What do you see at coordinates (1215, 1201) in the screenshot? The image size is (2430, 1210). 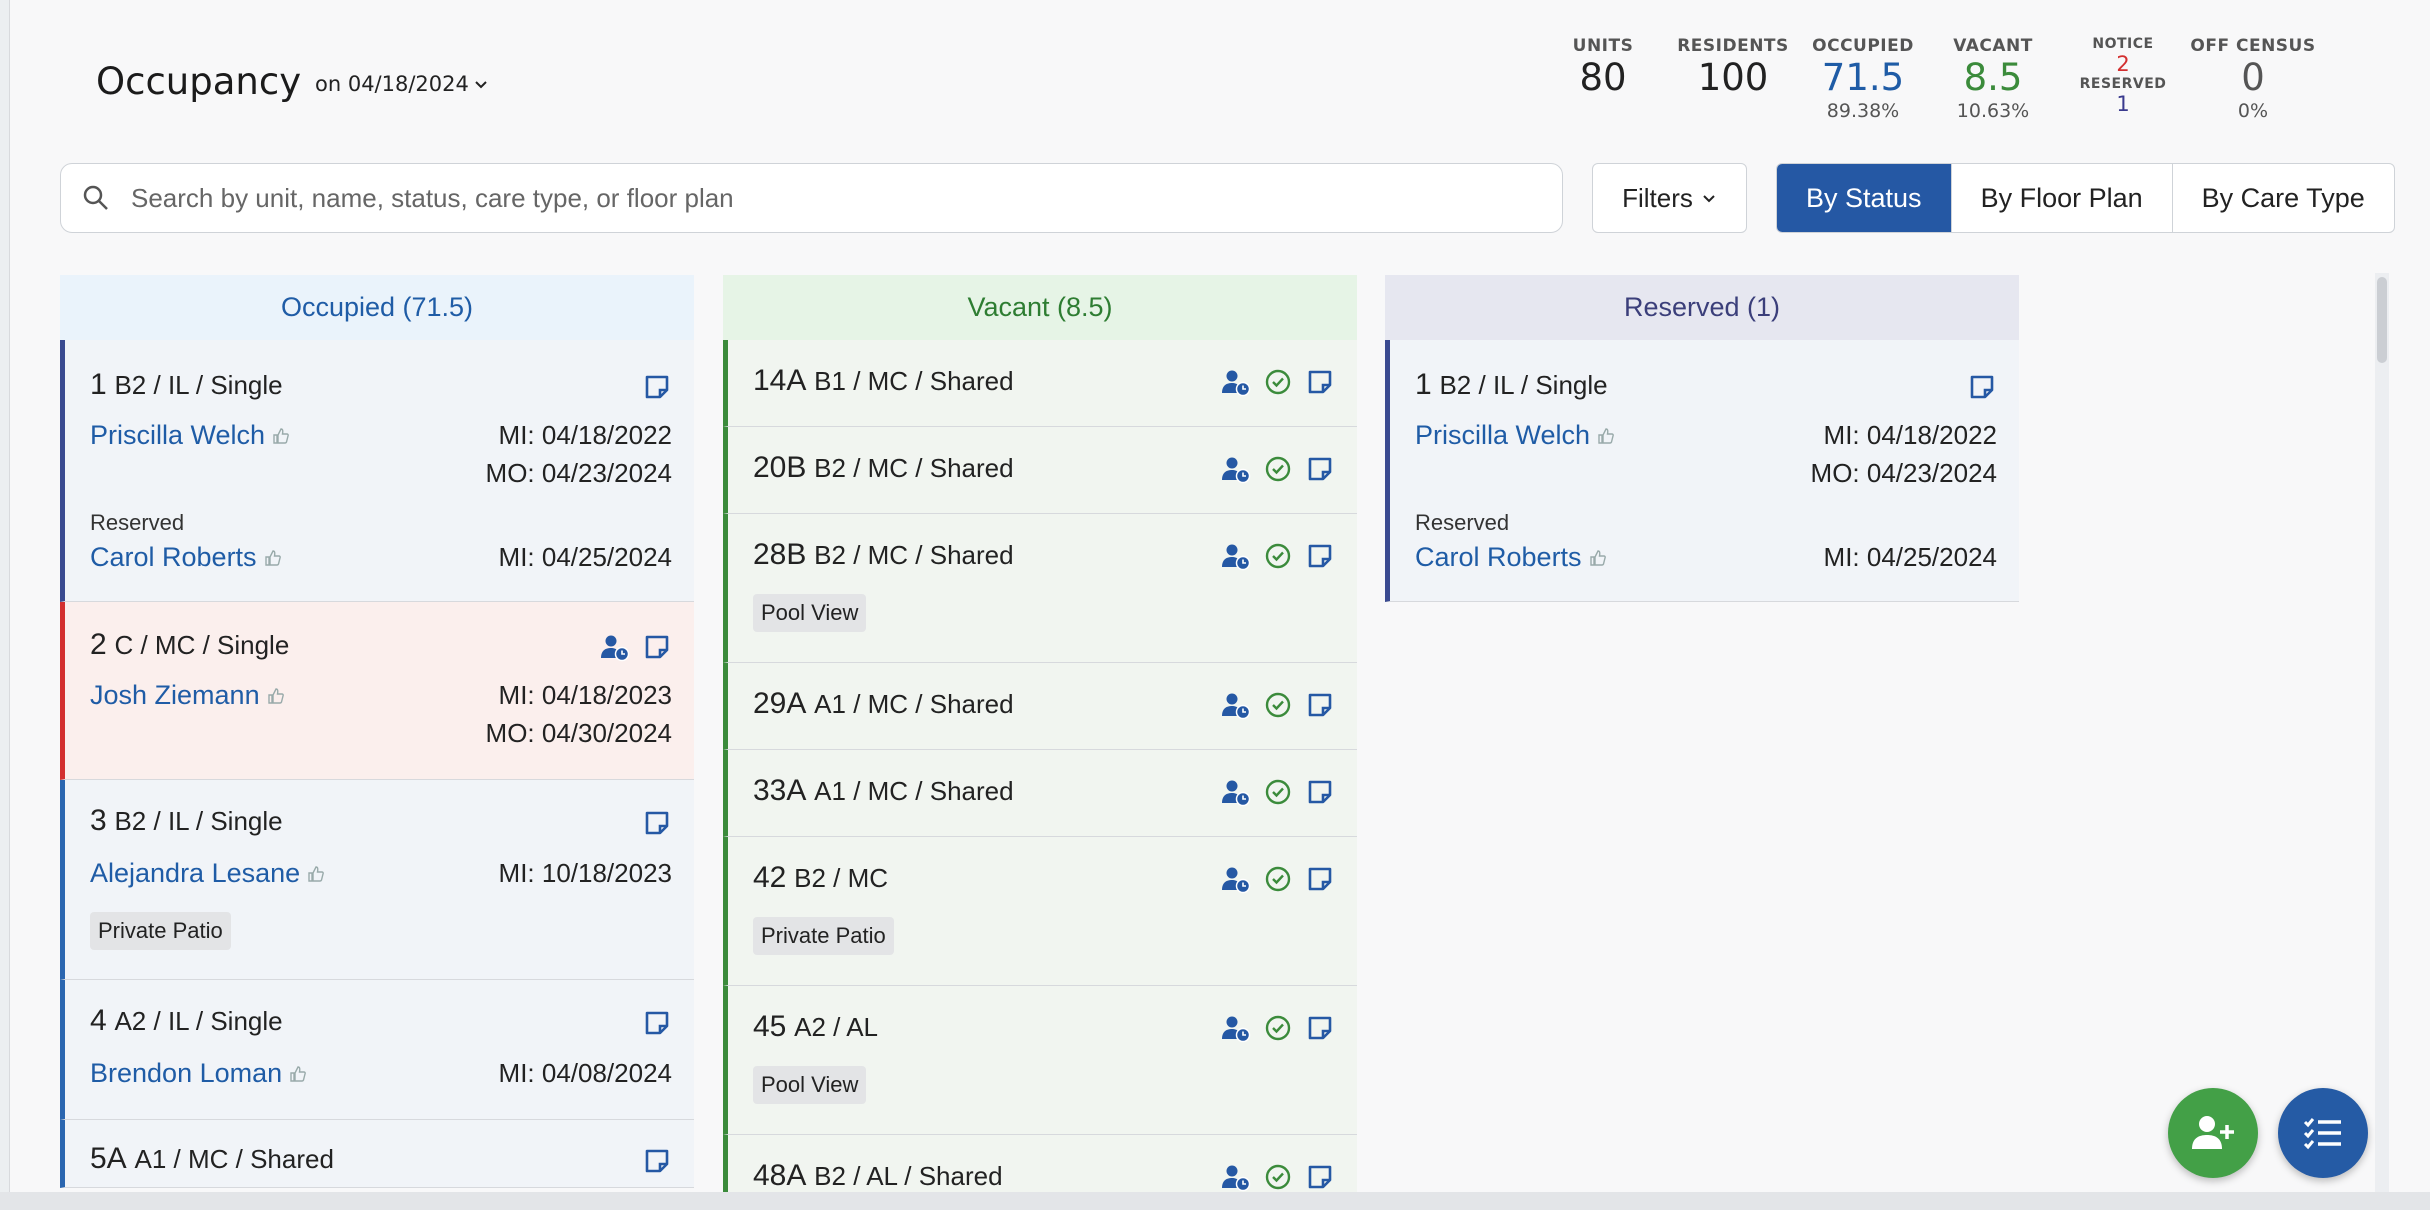 I see `horizontal-scrollbar` at bounding box center [1215, 1201].